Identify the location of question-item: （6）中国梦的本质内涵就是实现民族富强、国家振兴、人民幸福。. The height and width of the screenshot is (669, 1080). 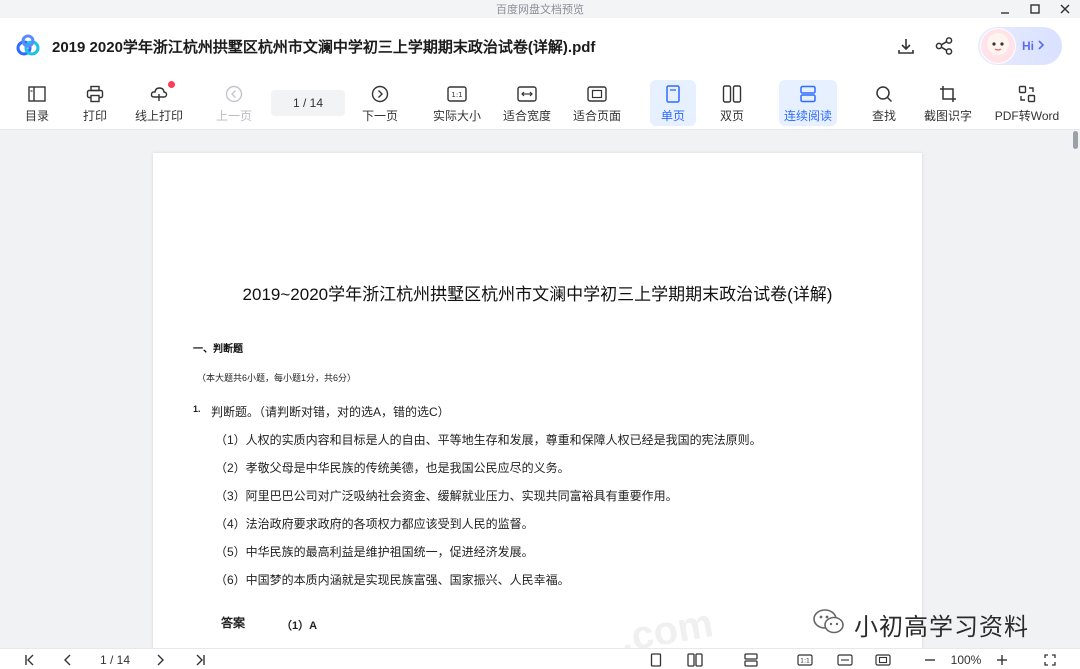
(392, 580).